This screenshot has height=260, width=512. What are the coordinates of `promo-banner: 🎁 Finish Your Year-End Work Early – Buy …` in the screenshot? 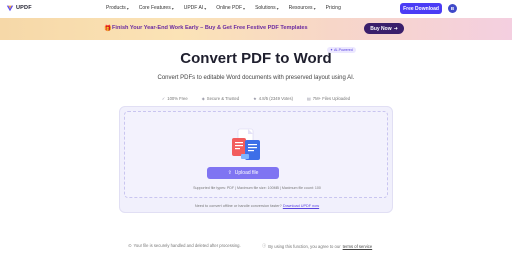 It's located at (256, 29).